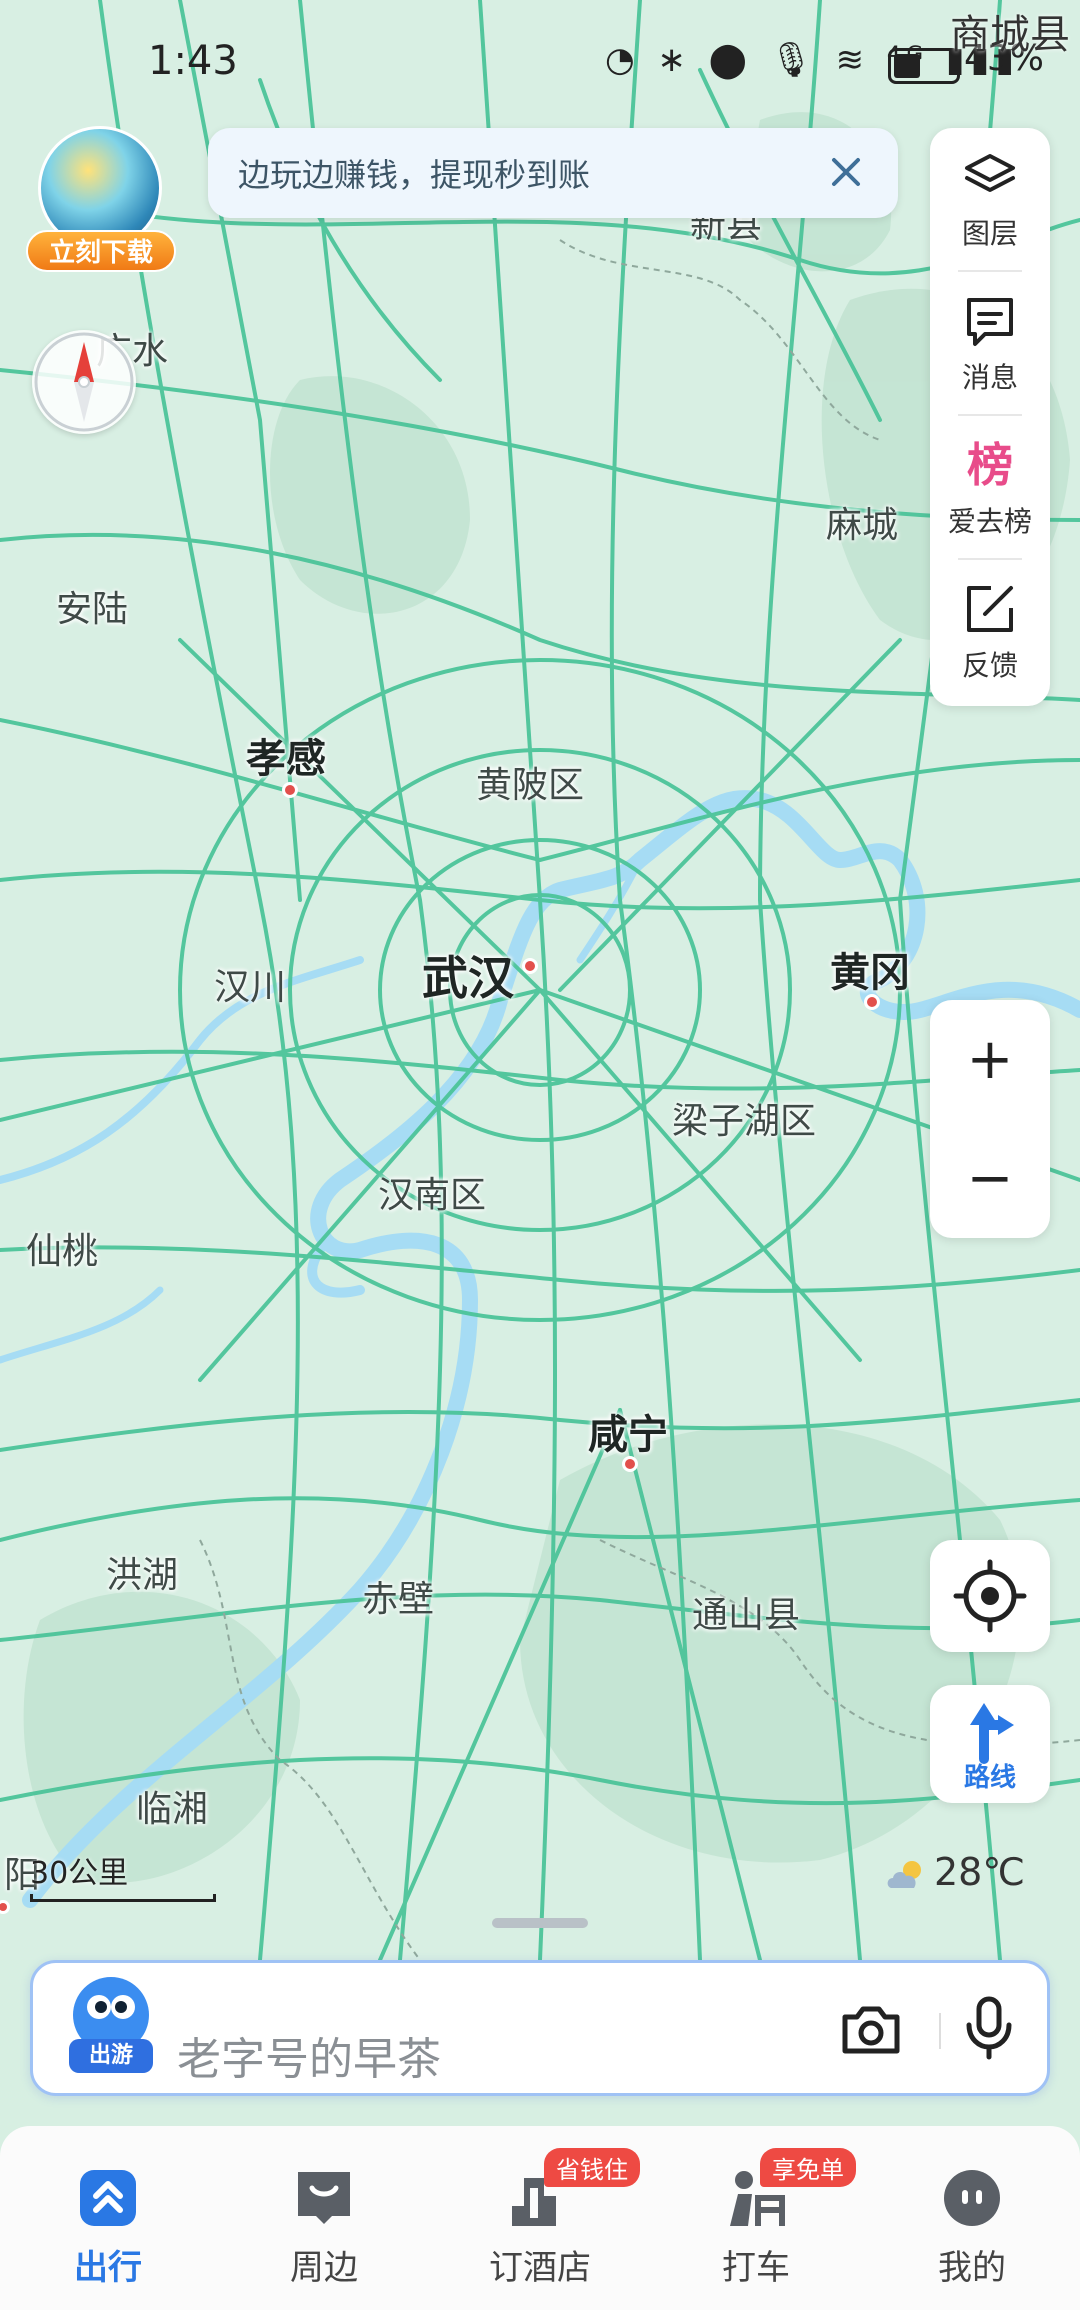 This screenshot has height=2310, width=1080. I want to click on map-label-xianning: 咸宁, so click(628, 1431).